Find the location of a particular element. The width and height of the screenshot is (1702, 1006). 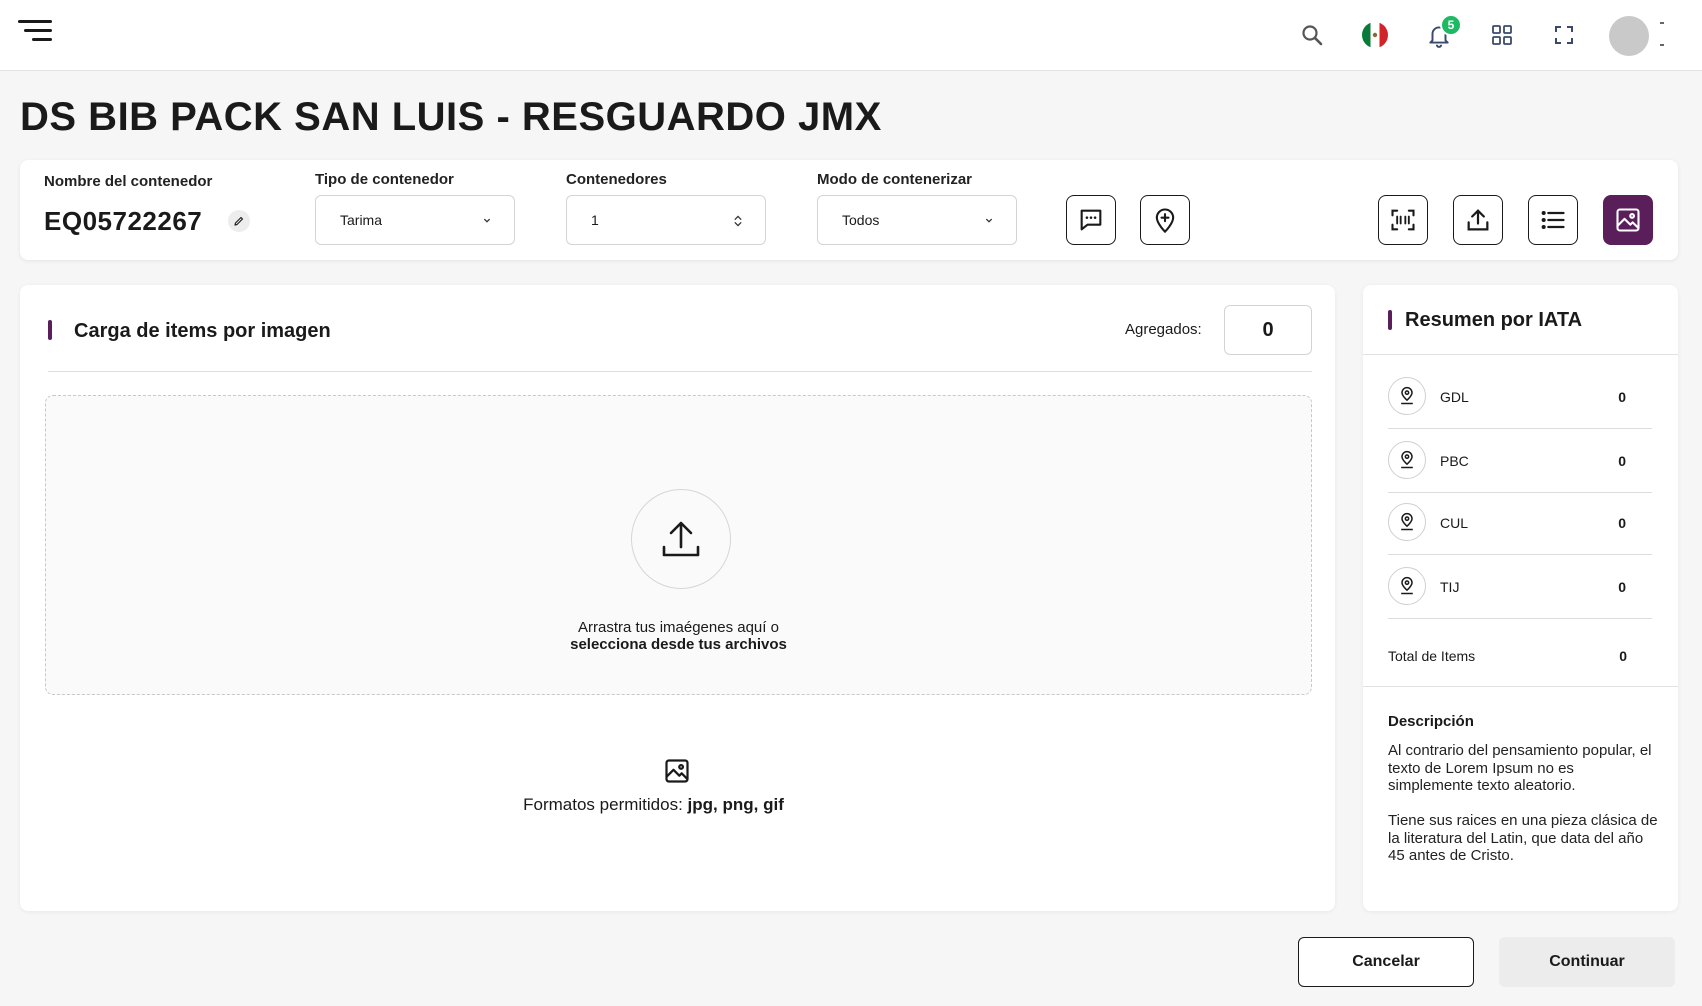

total-items-value: 0 is located at coordinates (1623, 656).